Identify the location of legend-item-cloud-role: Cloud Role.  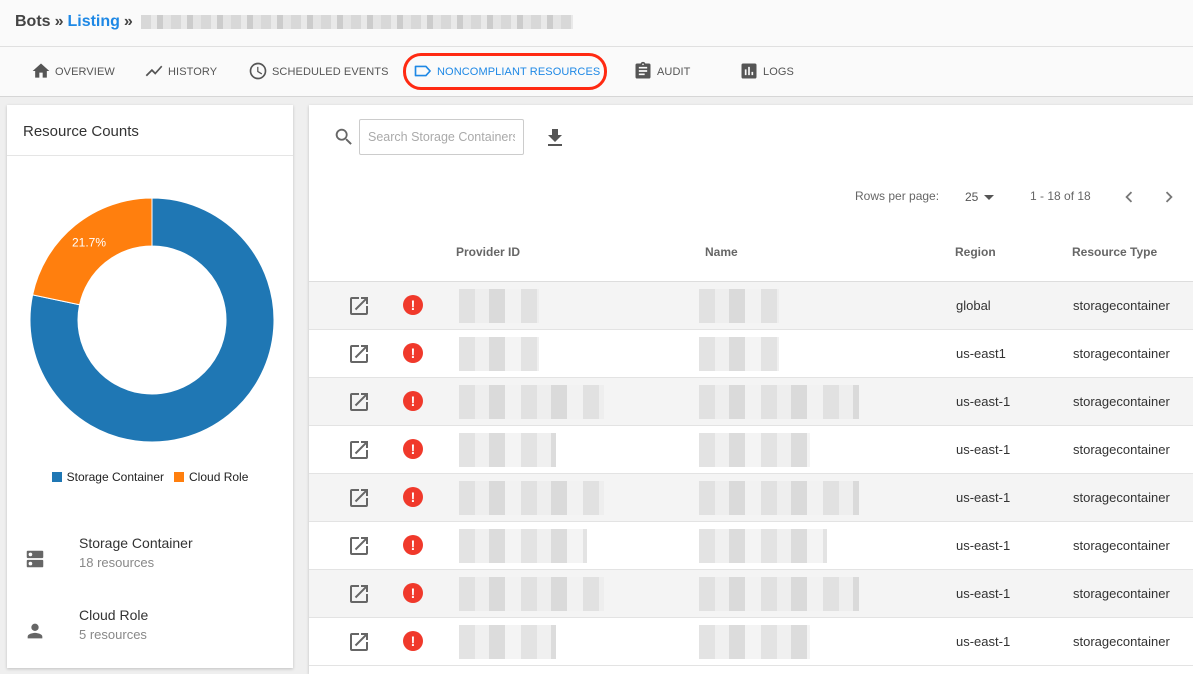
(211, 477).